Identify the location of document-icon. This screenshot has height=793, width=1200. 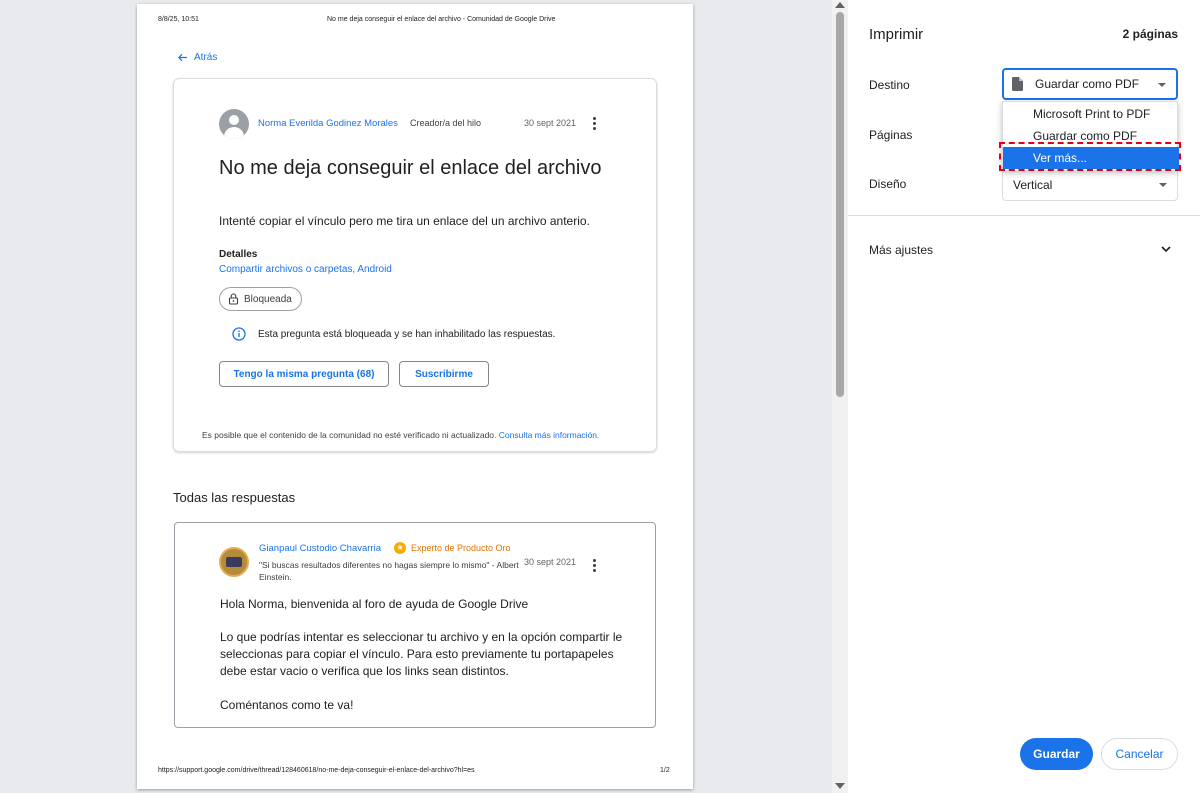
(1017, 84).